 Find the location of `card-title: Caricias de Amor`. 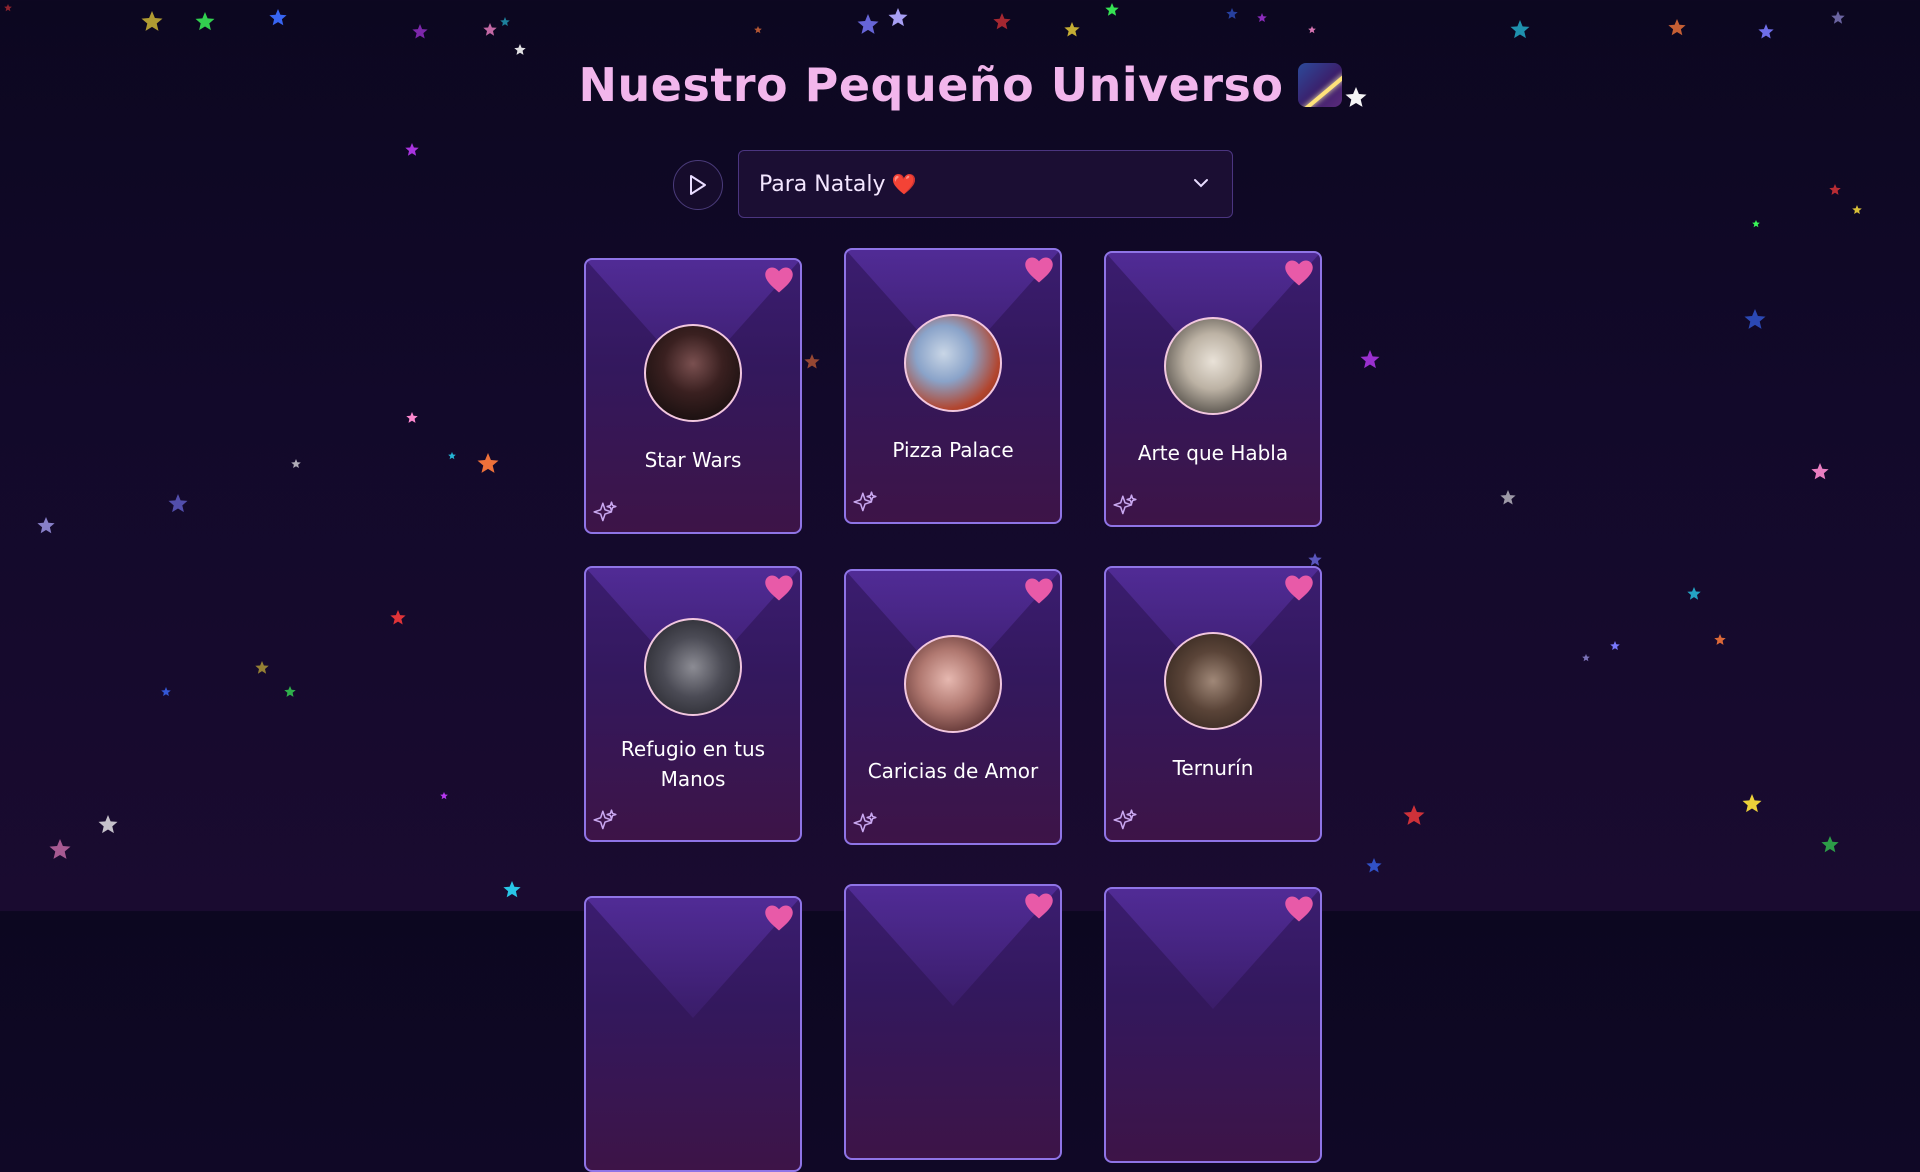

card-title: Caricias de Amor is located at coordinates (953, 771).